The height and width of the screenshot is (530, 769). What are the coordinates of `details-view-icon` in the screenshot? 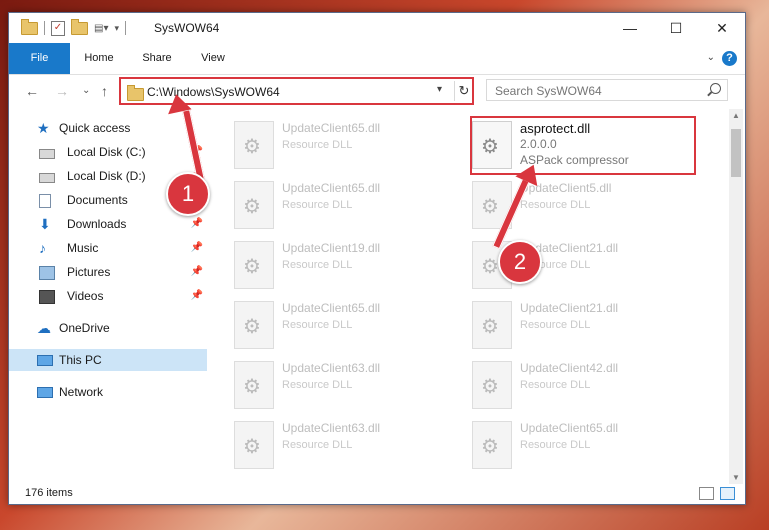 It's located at (706, 493).